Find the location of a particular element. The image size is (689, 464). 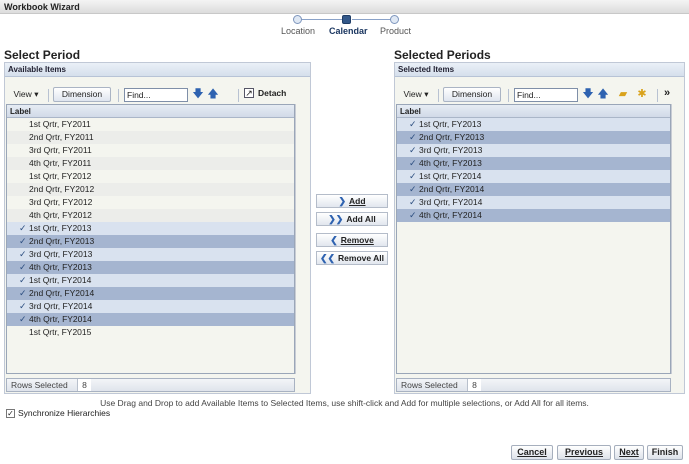

train-step-product-dot is located at coordinates (394, 19).